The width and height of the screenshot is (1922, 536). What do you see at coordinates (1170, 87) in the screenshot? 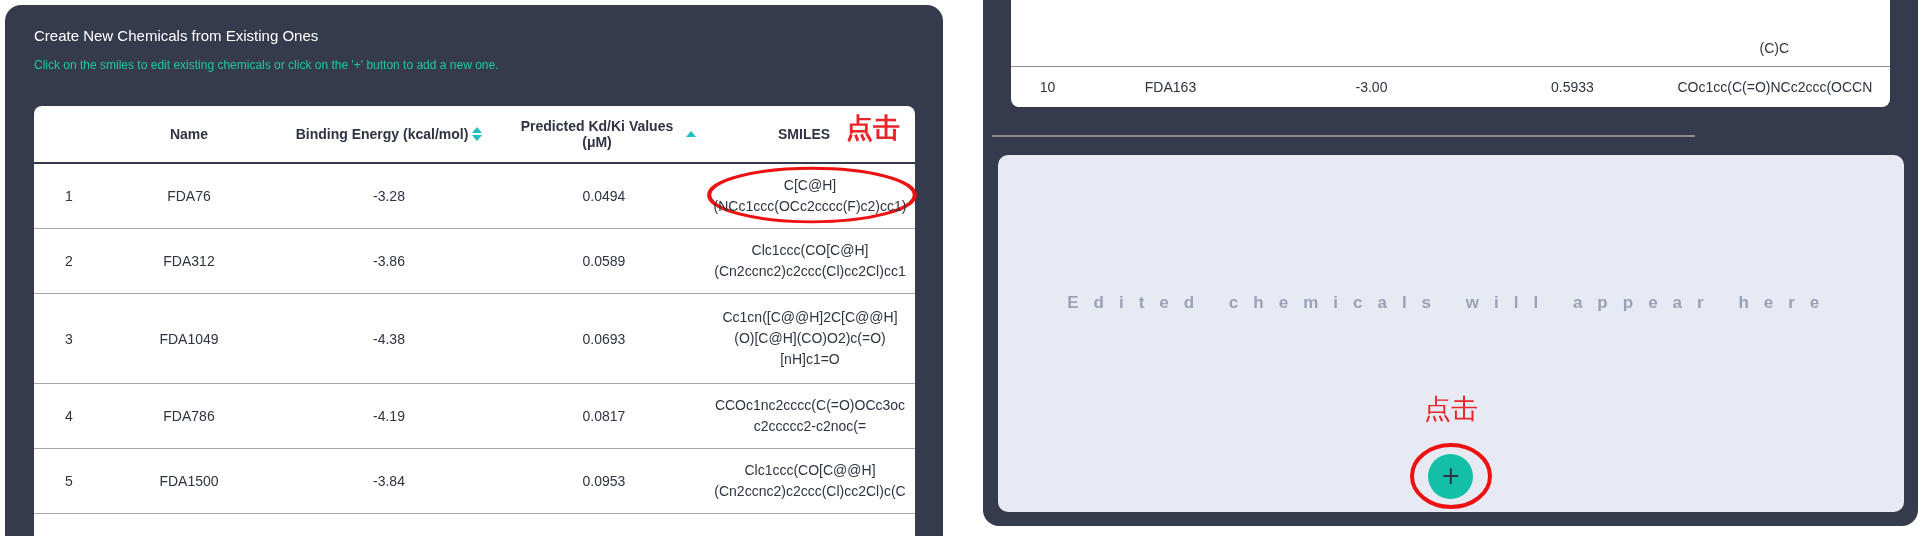
I see `table-cell: FDA163` at bounding box center [1170, 87].